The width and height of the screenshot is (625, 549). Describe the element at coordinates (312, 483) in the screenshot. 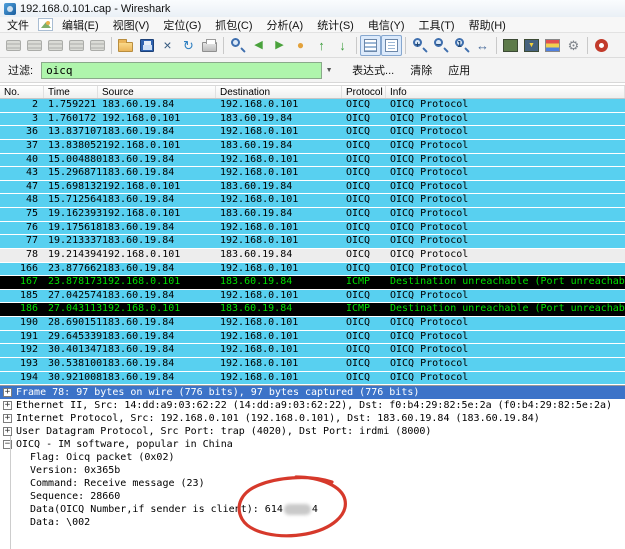

I see `detail-line-oicq-command: Command: Receive message (23)` at that location.